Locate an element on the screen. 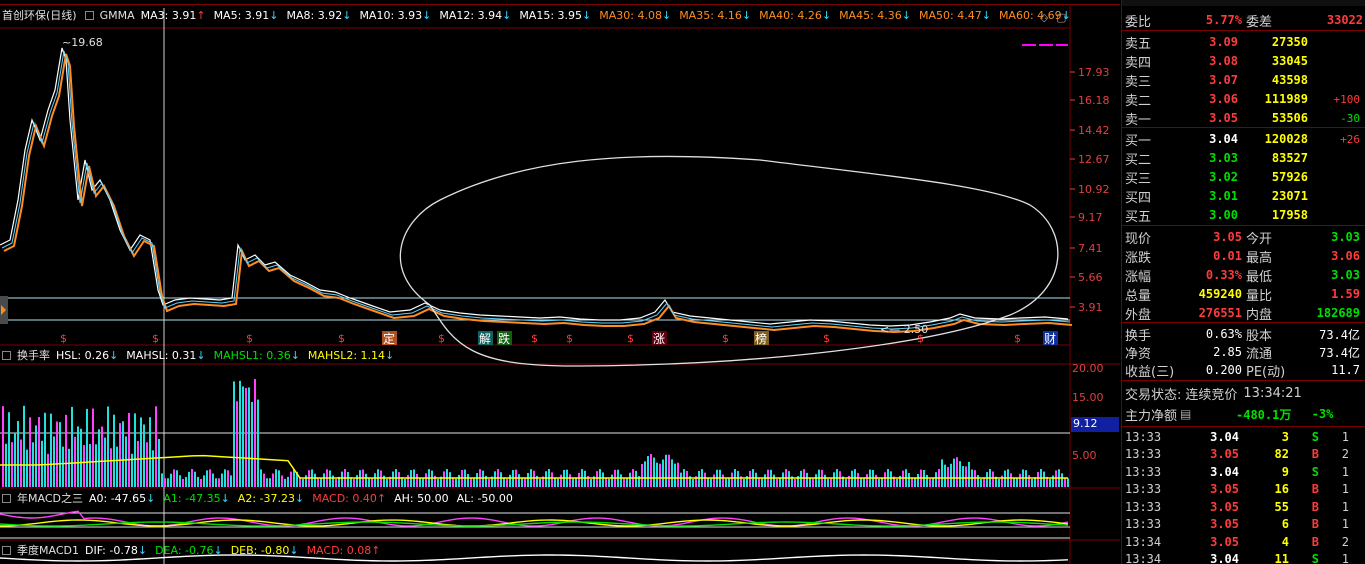  order-diff-label: 委差 is located at coordinates (1259, 22).